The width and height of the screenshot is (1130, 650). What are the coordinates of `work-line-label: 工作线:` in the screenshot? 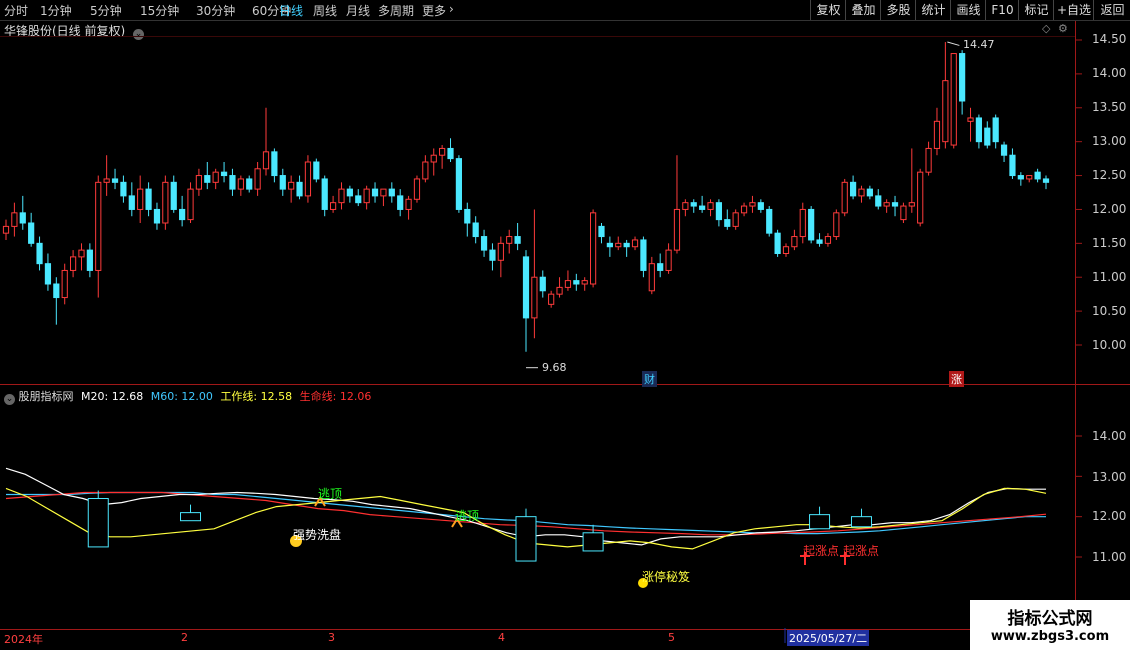 It's located at (239, 396).